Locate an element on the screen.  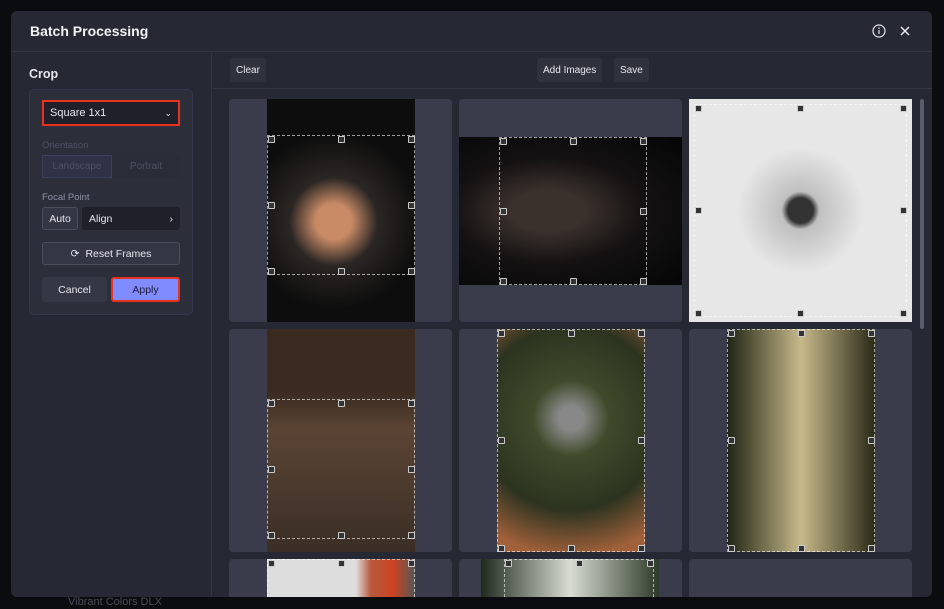
auto-button: Auto is located at coordinates (60, 218).